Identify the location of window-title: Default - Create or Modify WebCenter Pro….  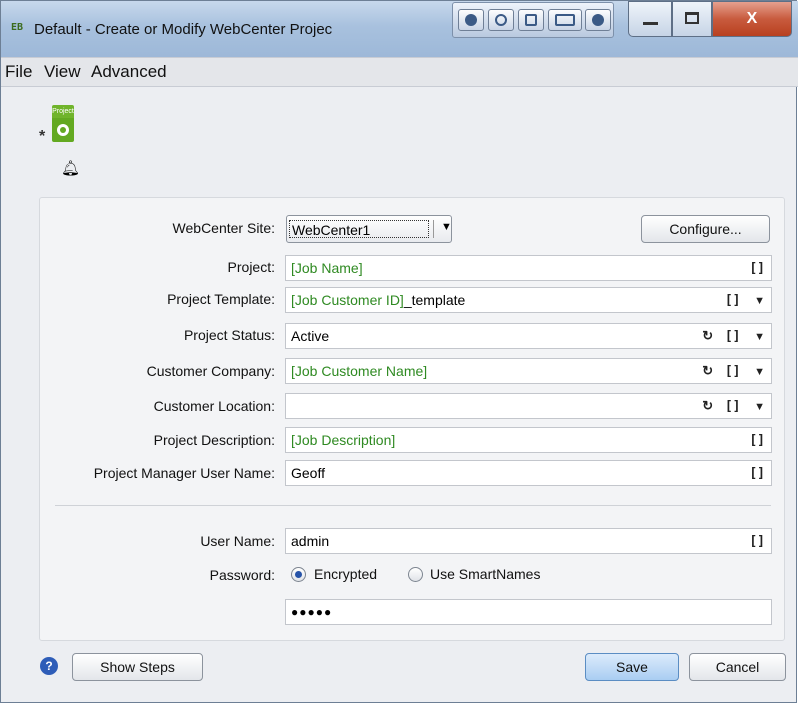
(183, 29).